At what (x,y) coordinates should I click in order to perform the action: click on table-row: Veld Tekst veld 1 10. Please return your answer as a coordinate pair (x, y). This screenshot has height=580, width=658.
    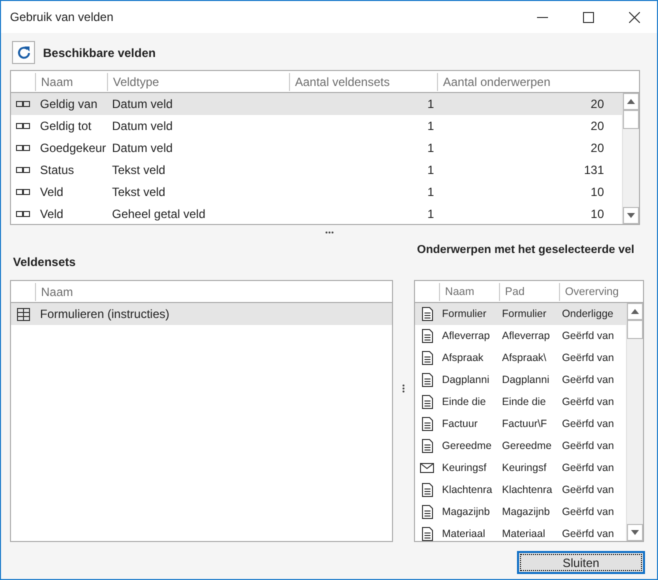
    Looking at the image, I should click on (316, 192).